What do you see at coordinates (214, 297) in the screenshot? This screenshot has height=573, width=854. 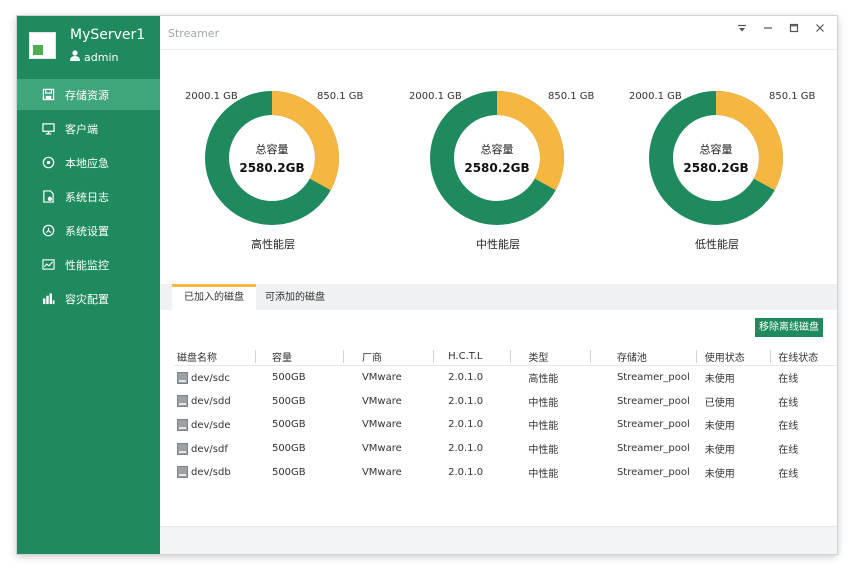 I see `tab-joined-disks: 已加入的磁盘` at bounding box center [214, 297].